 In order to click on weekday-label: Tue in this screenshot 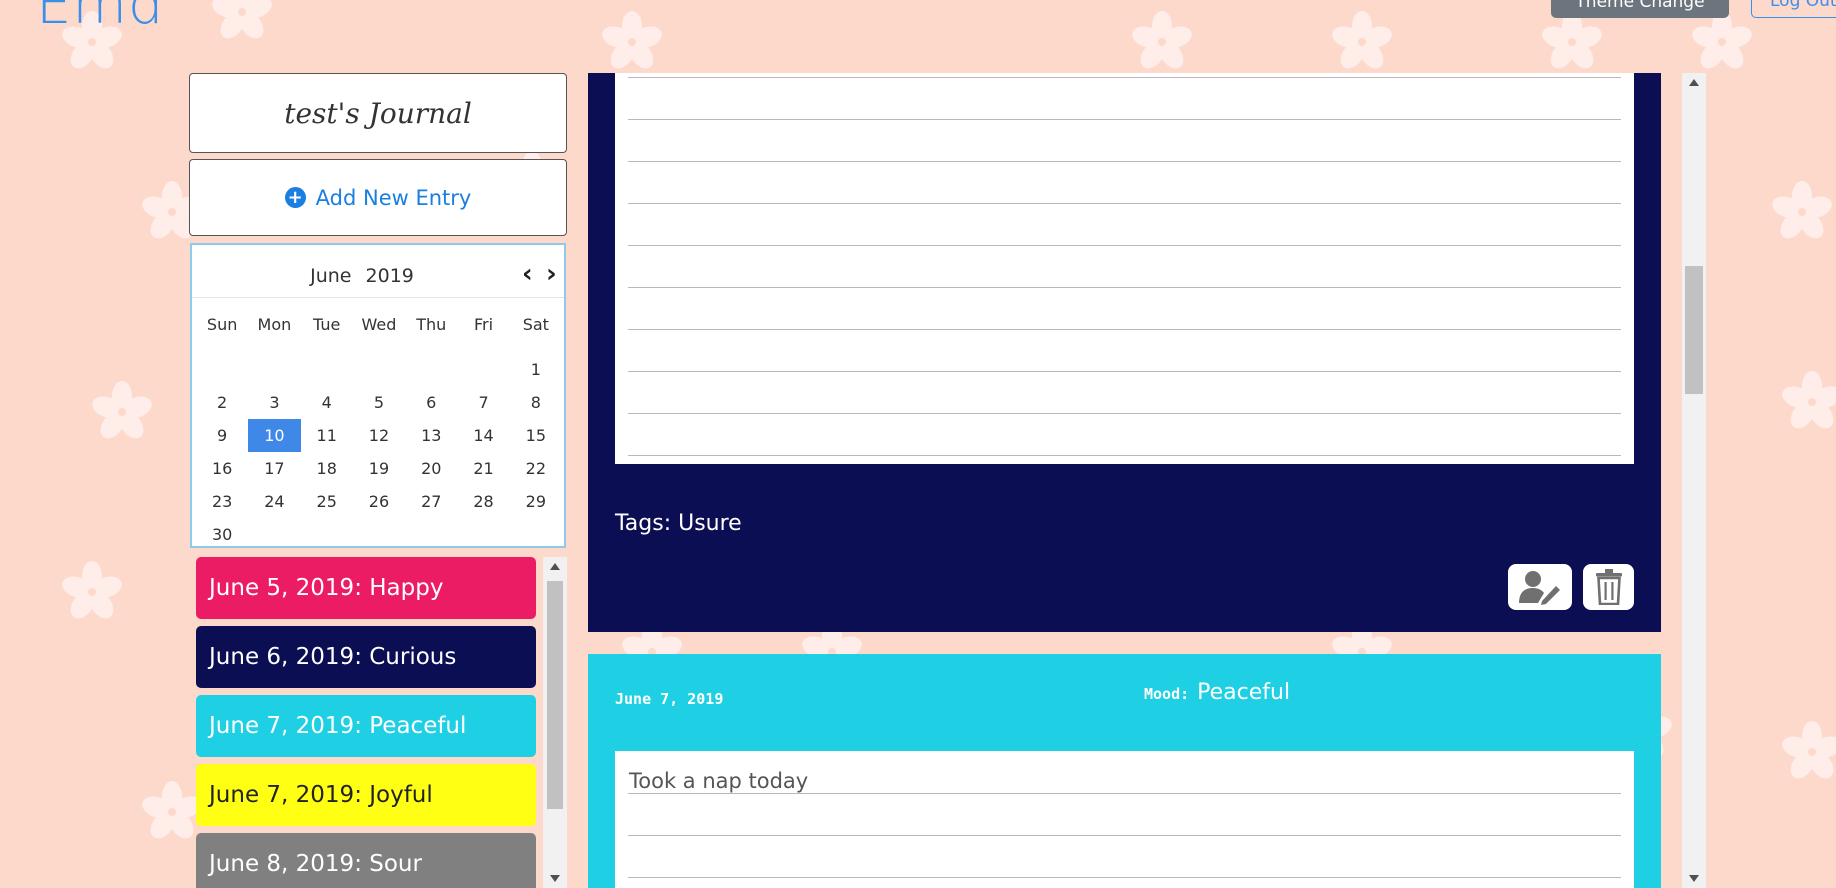, I will do `click(327, 324)`.